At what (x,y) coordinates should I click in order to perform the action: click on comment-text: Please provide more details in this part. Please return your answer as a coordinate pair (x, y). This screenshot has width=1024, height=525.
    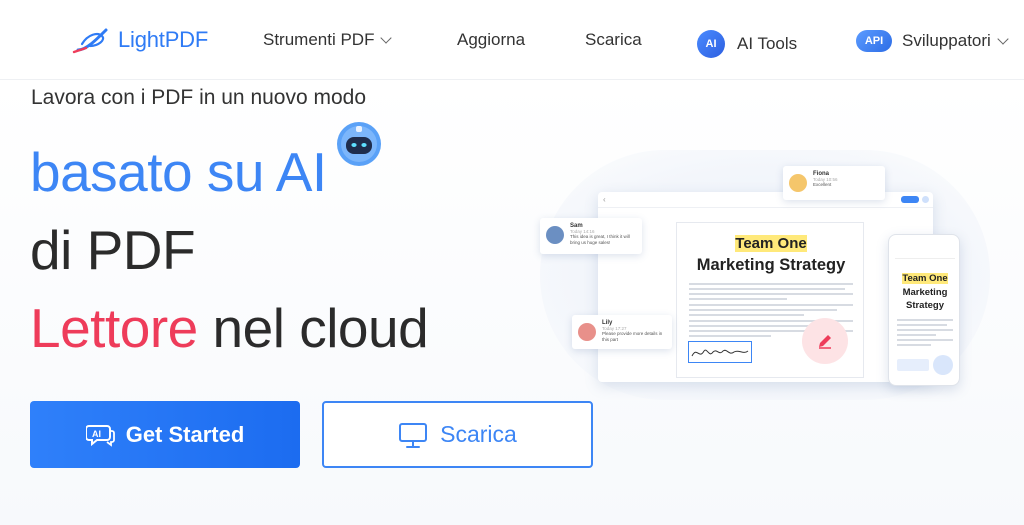
    Looking at the image, I should click on (632, 336).